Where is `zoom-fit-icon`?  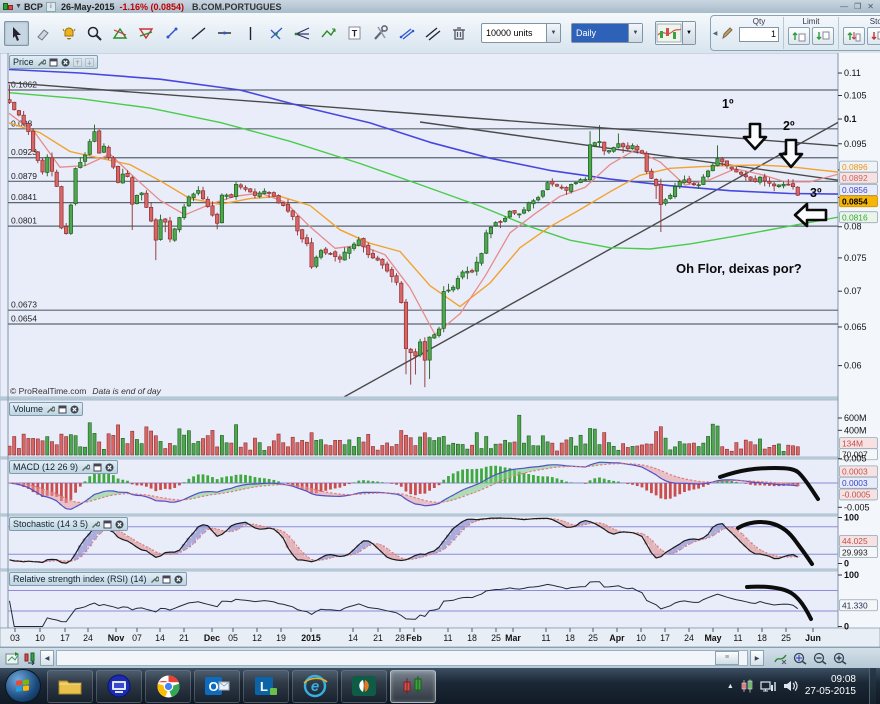
zoom-fit-icon is located at coordinates (800, 658).